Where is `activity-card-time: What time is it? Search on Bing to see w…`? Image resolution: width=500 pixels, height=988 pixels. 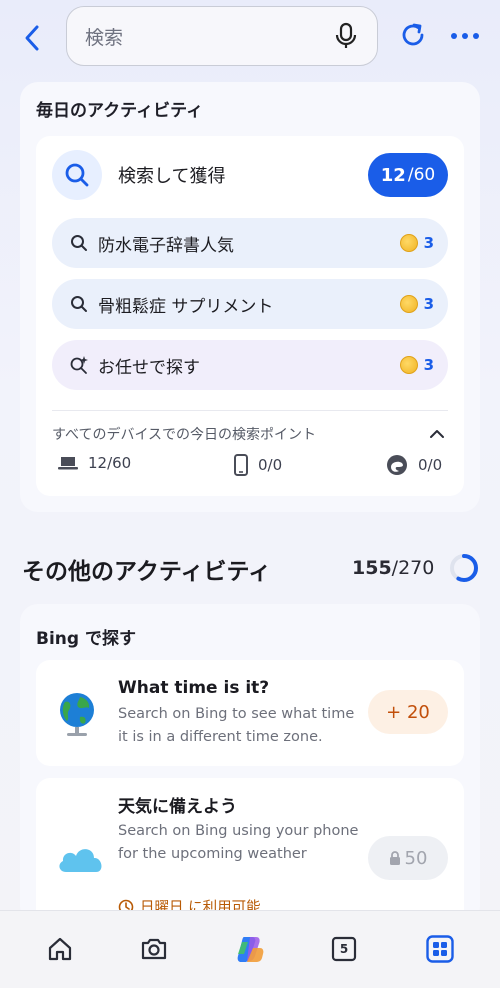
activity-card-time: What time is it? Search on Bing to see w… is located at coordinates (250, 713).